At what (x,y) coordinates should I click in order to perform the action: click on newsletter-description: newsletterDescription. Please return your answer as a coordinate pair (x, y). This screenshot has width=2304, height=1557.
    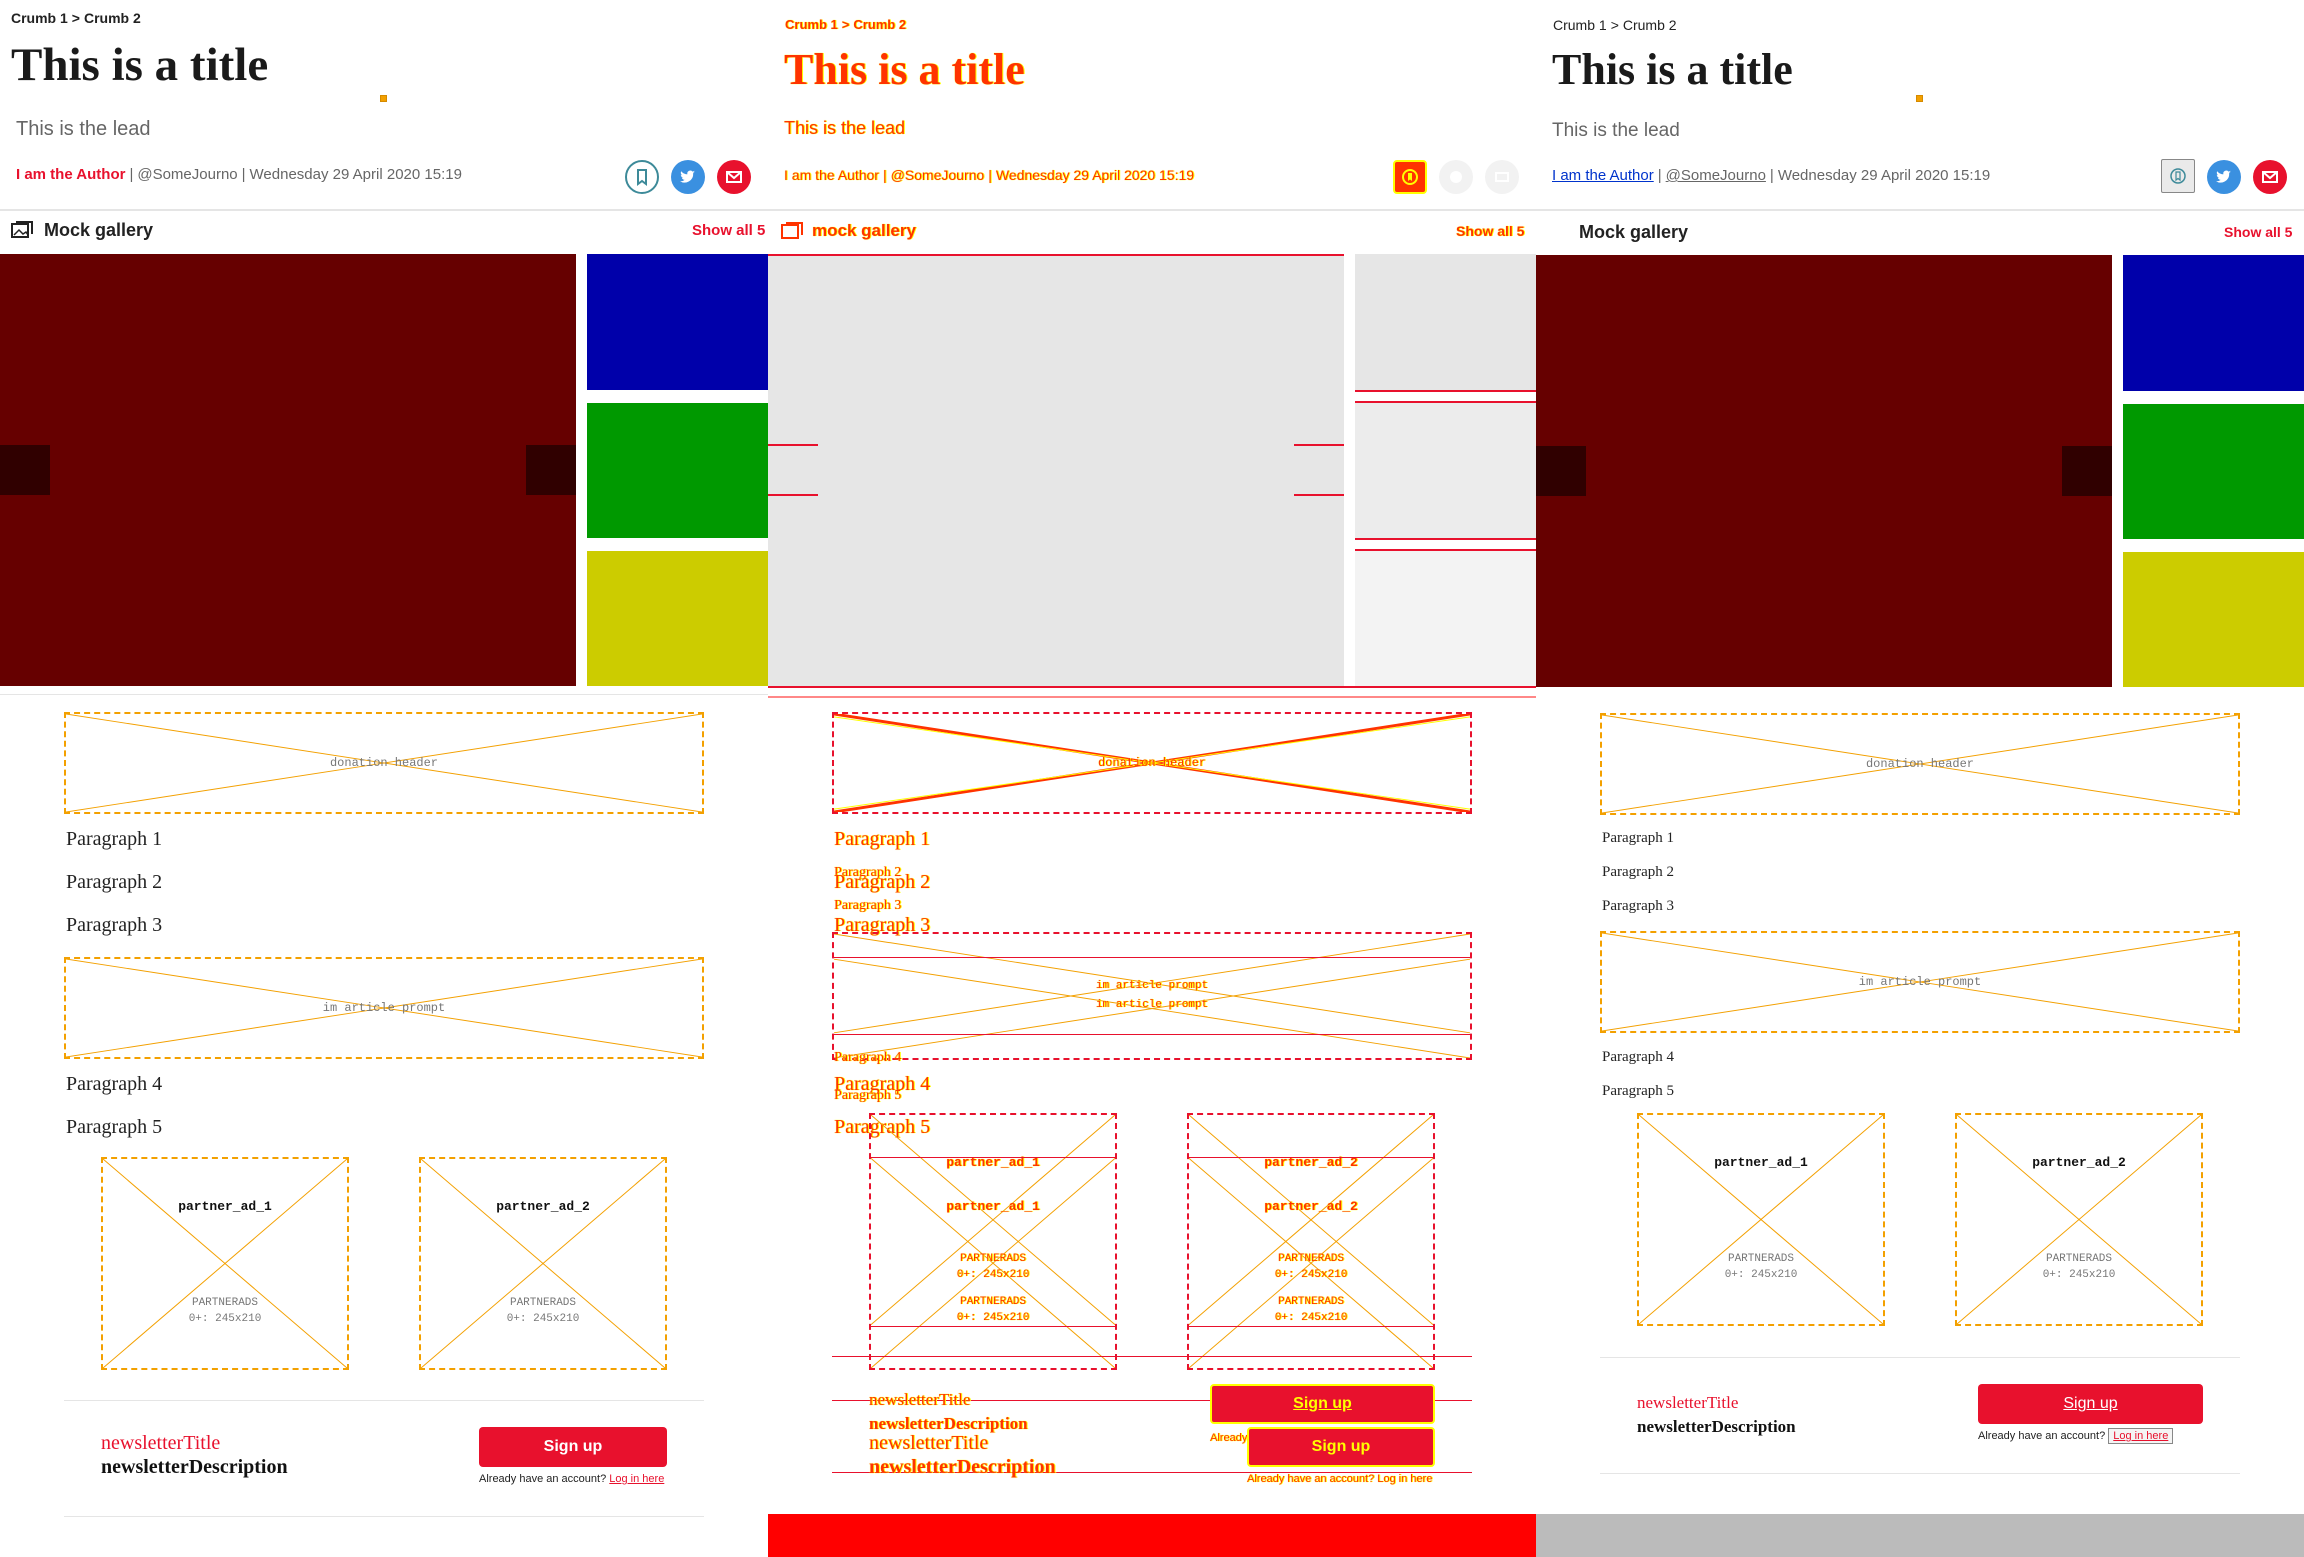
    Looking at the image, I should click on (962, 1467).